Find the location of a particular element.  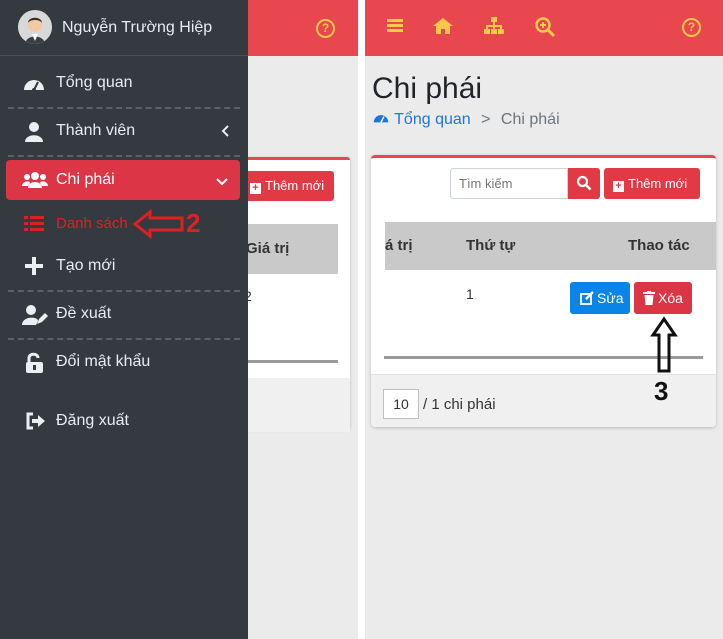

trash-icon is located at coordinates (649, 300).